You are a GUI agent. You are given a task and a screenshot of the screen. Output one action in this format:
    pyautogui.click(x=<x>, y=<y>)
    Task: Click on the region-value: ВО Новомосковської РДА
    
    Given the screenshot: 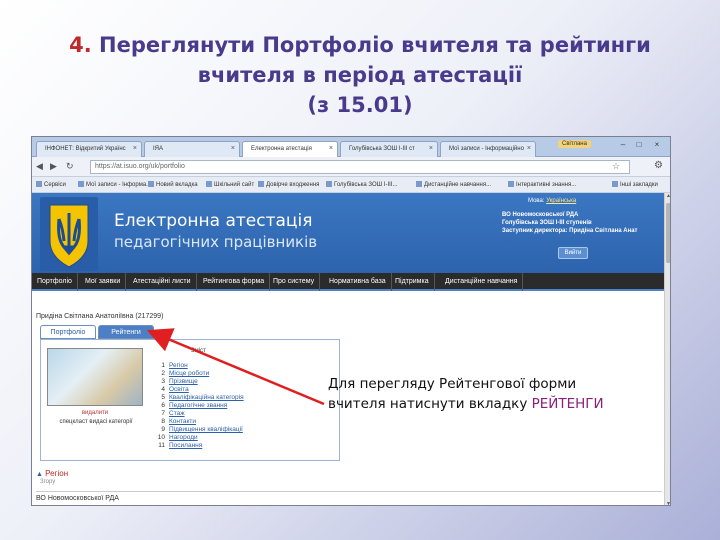 What is the action you would take?
    pyautogui.click(x=349, y=496)
    